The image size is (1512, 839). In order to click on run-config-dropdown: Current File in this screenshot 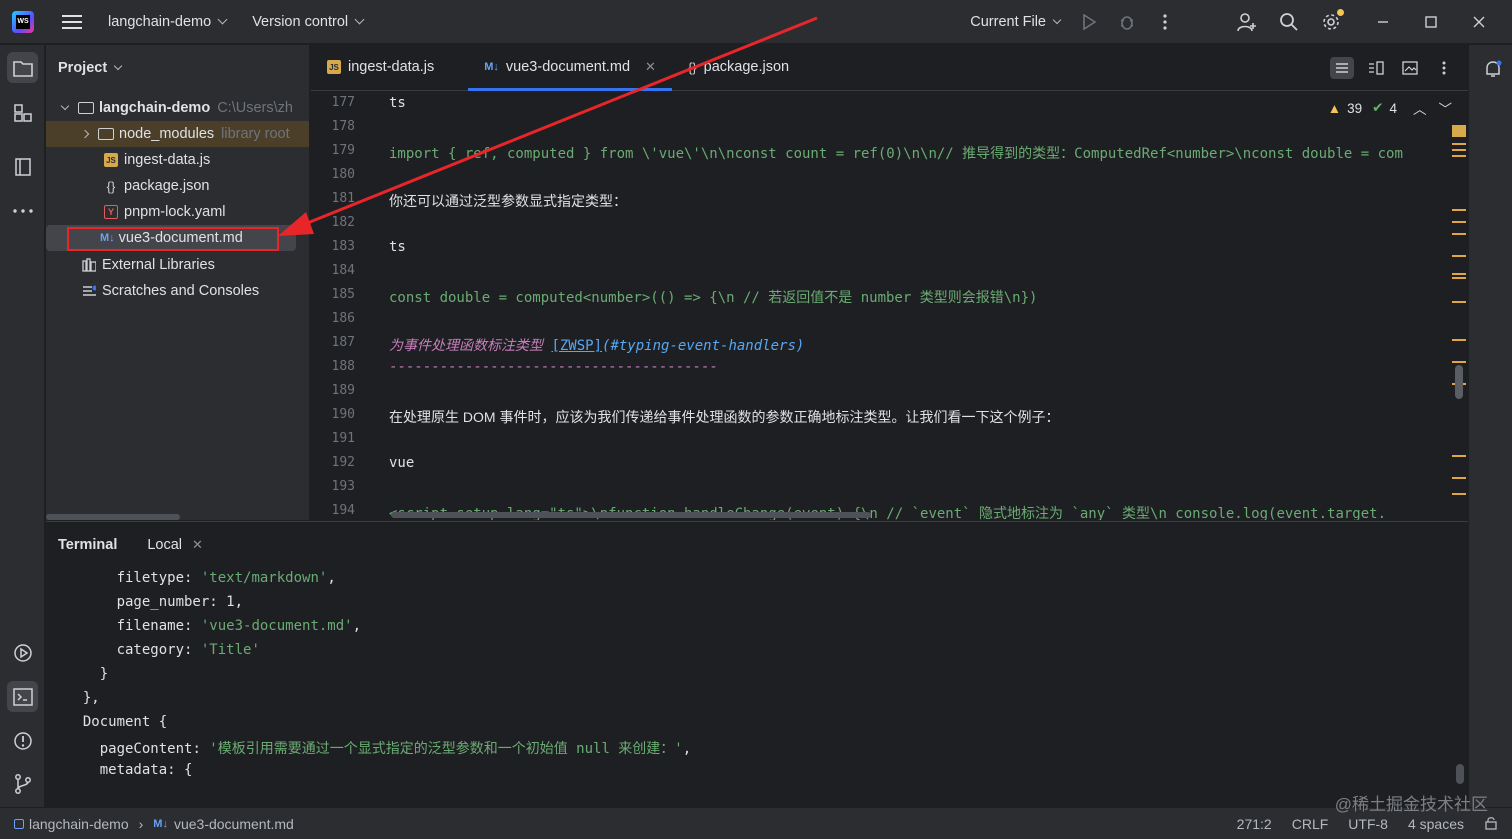, I will do `click(1016, 22)`.